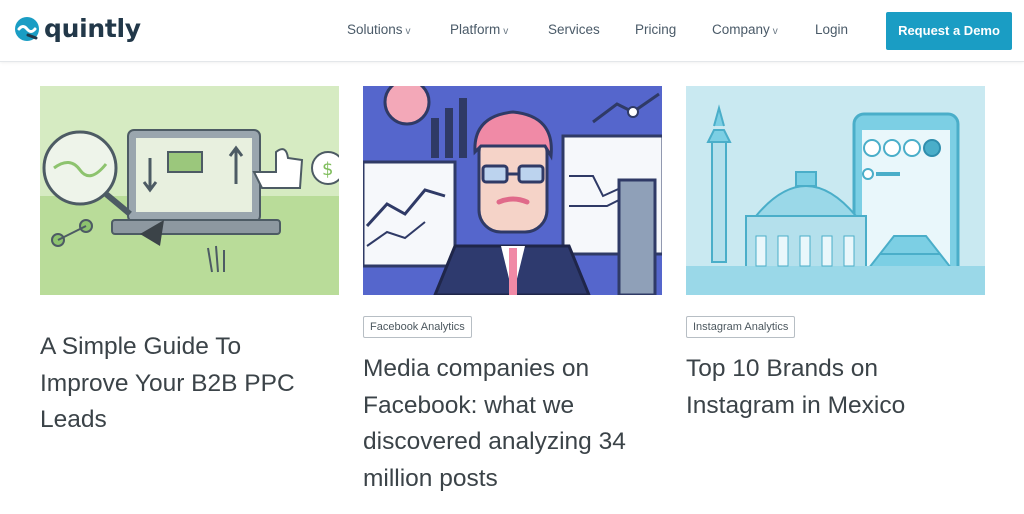  I want to click on card-image-ppc-illustration: $, so click(189, 190).